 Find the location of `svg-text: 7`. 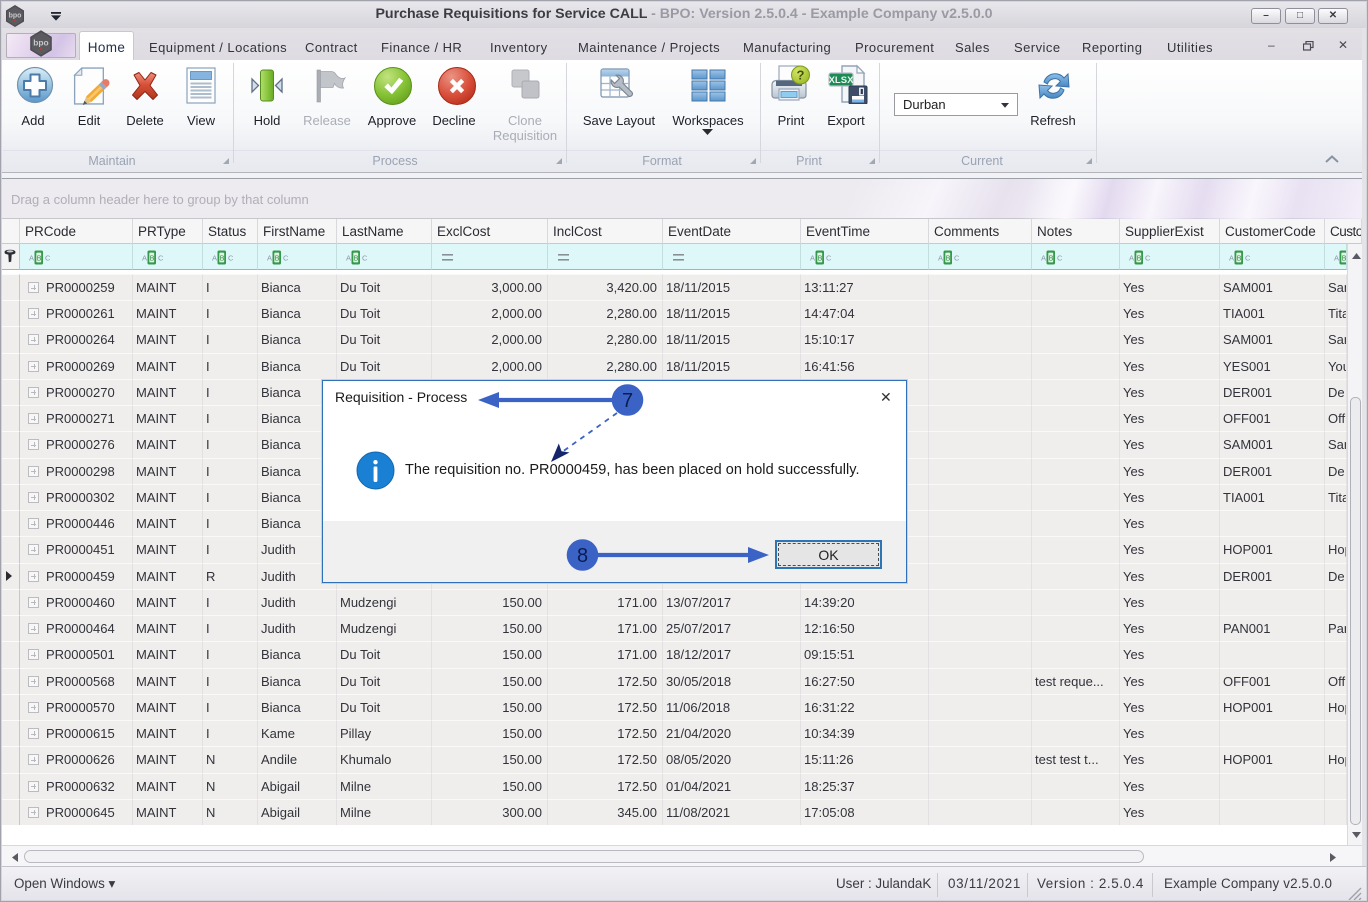

svg-text: 7 is located at coordinates (627, 401).